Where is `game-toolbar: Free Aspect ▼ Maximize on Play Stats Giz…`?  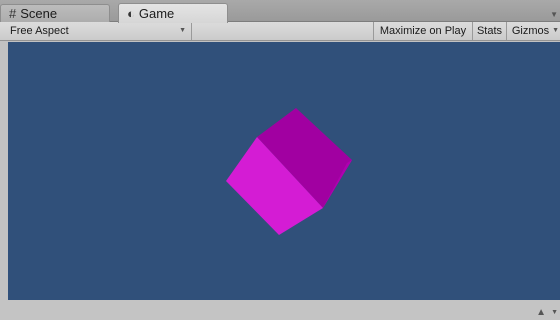 game-toolbar: Free Aspect ▼ Maximize on Play Stats Giz… is located at coordinates (280, 31).